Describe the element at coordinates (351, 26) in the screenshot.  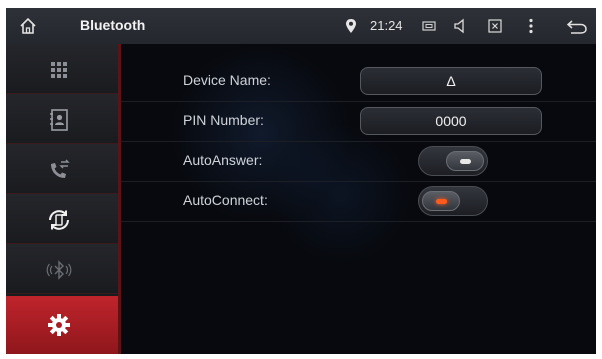
I see `location-pin-icon` at that location.